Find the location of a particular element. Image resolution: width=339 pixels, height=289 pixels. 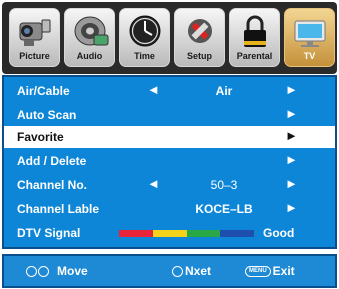

hint-label: Move is located at coordinates (72, 271).